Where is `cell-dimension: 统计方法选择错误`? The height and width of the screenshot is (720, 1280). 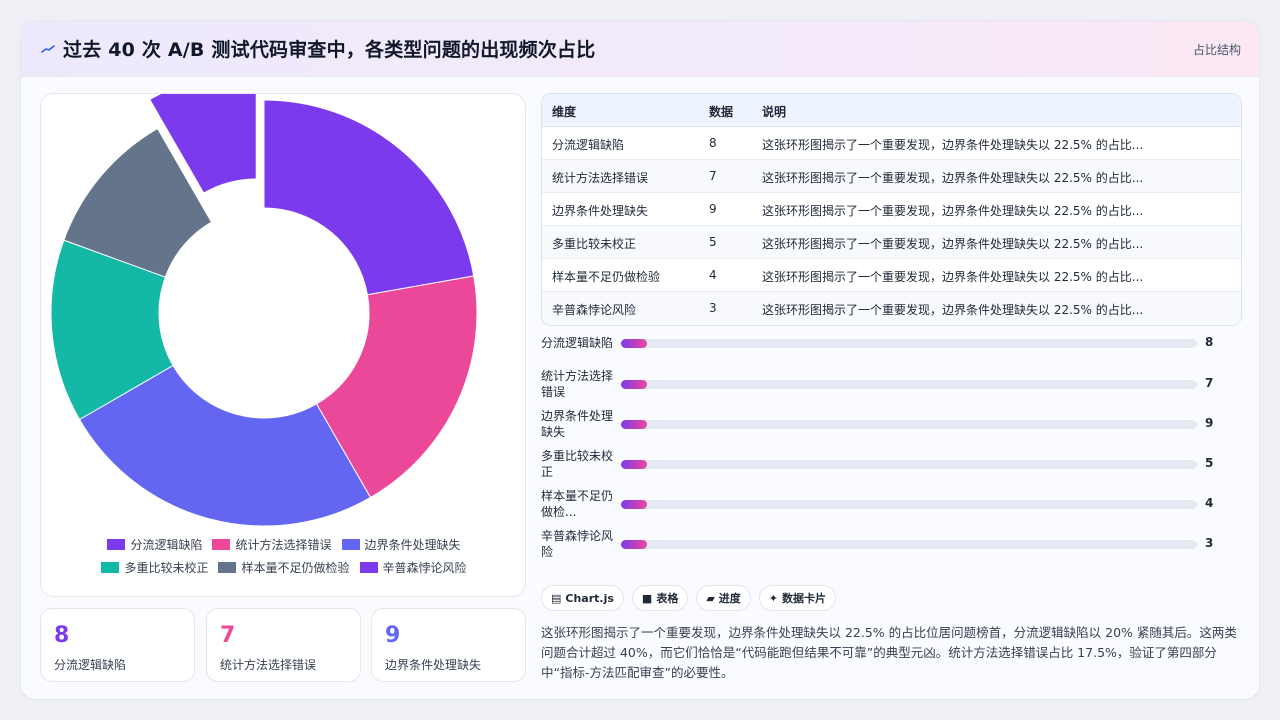
cell-dimension: 统计方法选择错误 is located at coordinates (600, 178).